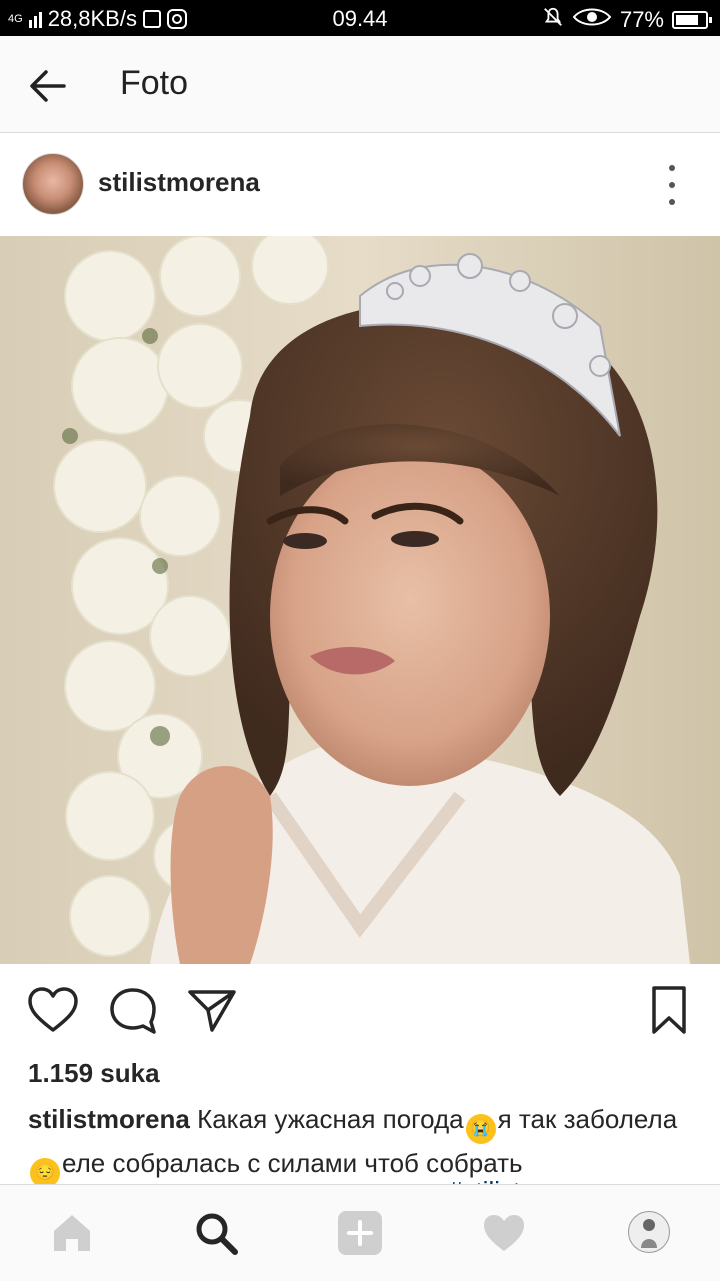 The image size is (720, 1281). What do you see at coordinates (53, 184) in the screenshot?
I see `avatar` at bounding box center [53, 184].